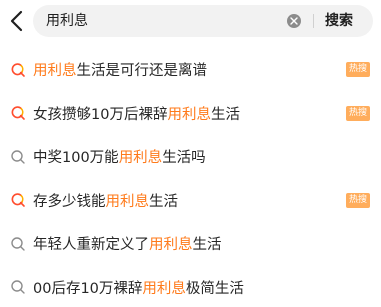 The image size is (381, 307). I want to click on suggestion-text: 中奖100万能 用利息 生活吗, so click(119, 157).